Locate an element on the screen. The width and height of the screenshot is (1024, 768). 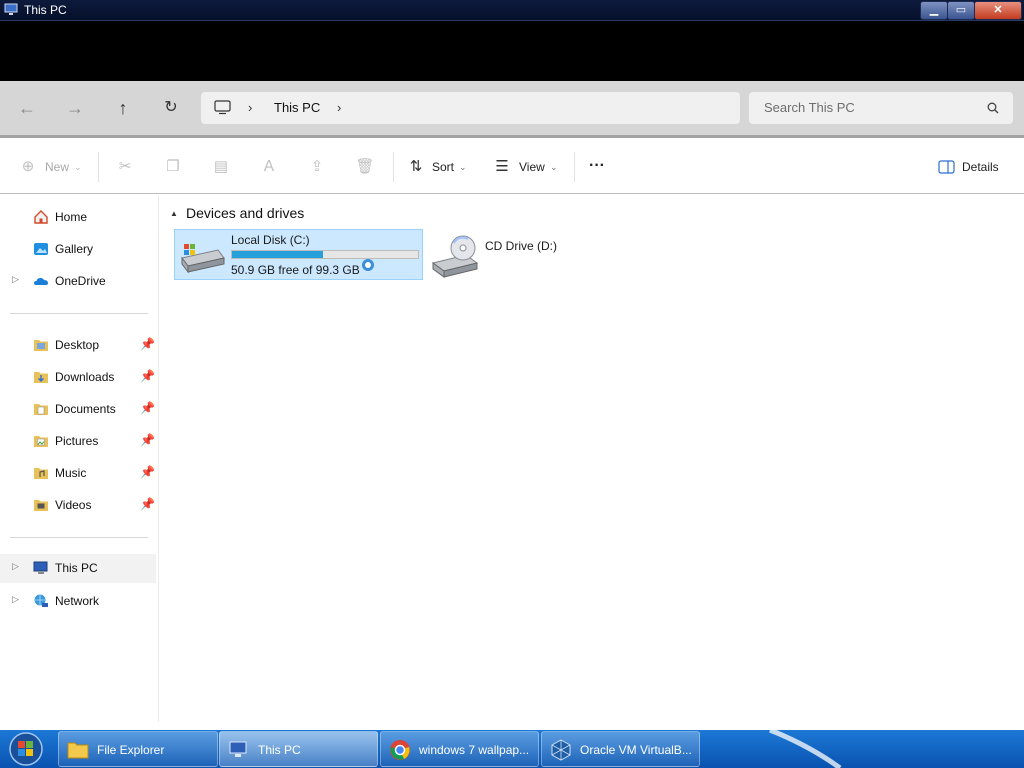
new-button: New is located at coordinates (57, 167).